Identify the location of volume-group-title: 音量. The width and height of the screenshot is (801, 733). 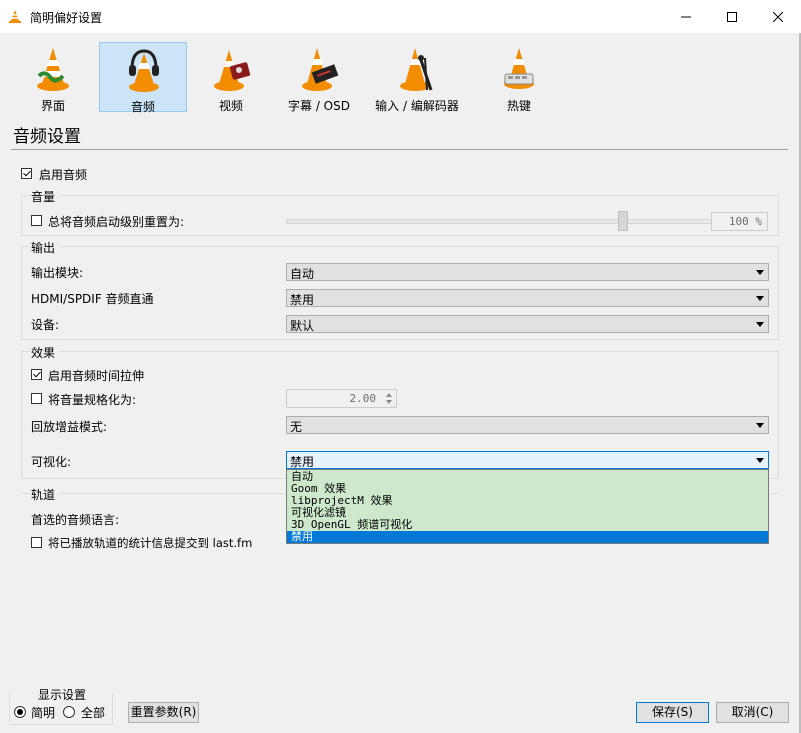
(45, 196).